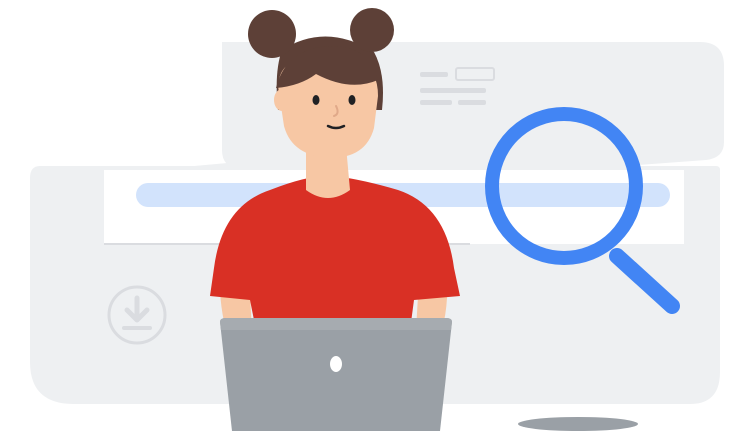 Image resolution: width=733 pixels, height=431 pixels. What do you see at coordinates (372, 30) in the screenshot?
I see `person-hair-bun-right` at bounding box center [372, 30].